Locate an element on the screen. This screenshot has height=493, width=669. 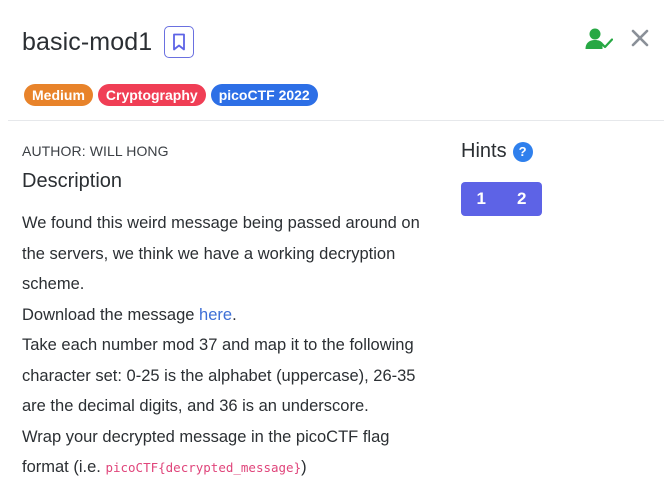
event-tag: picoCTF 2022 is located at coordinates (264, 95).